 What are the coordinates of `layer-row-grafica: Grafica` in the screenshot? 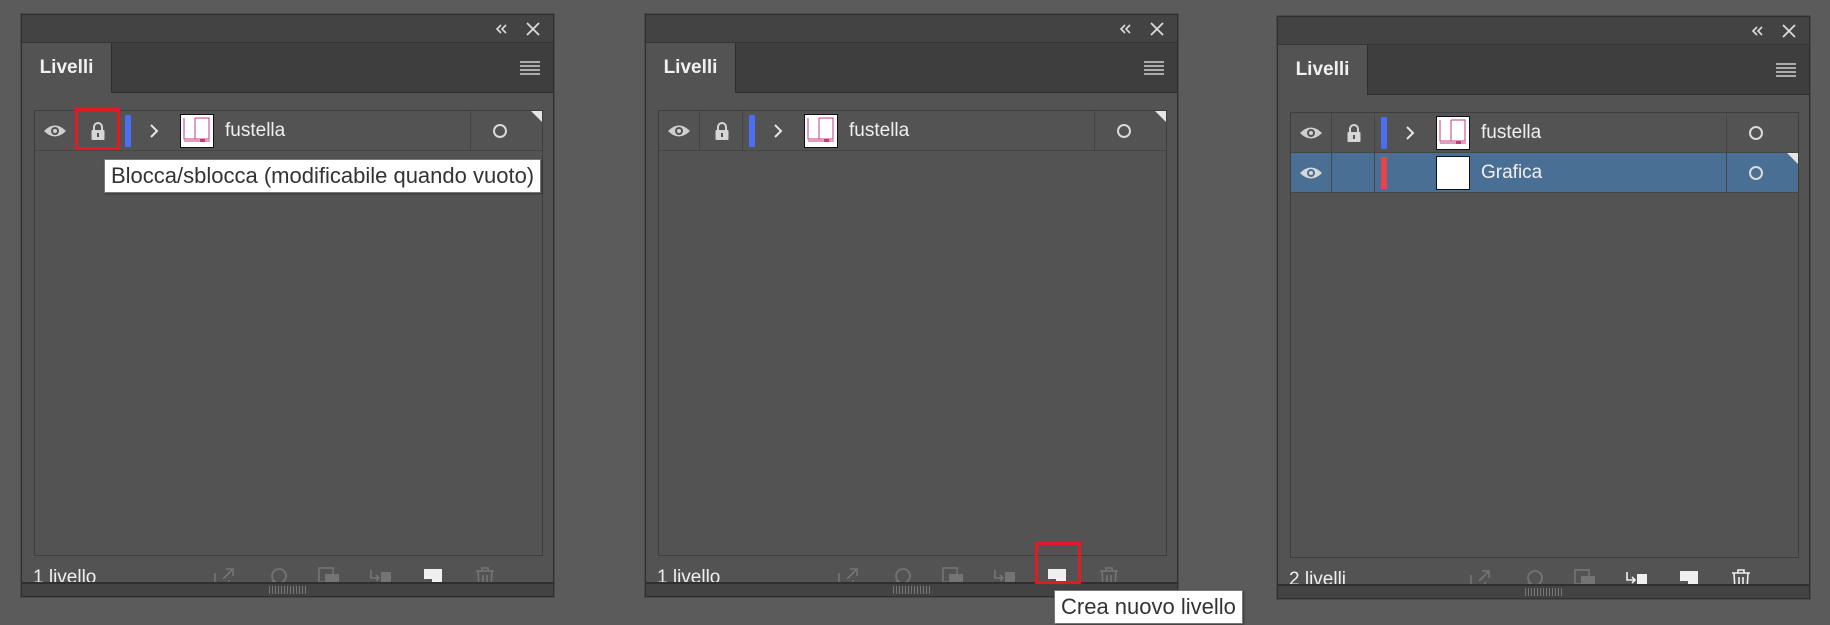 It's located at (1544, 173).